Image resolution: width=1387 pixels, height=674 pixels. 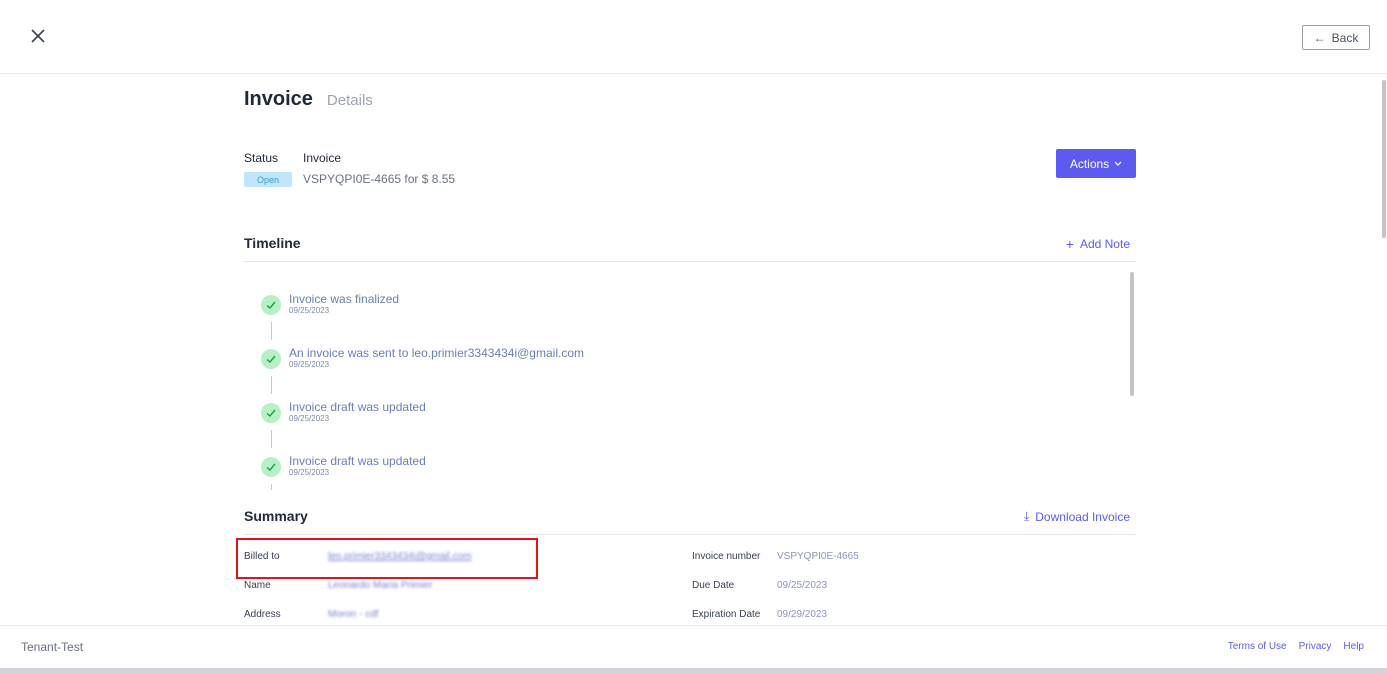 I want to click on page-title: Invoice, so click(x=278, y=99).